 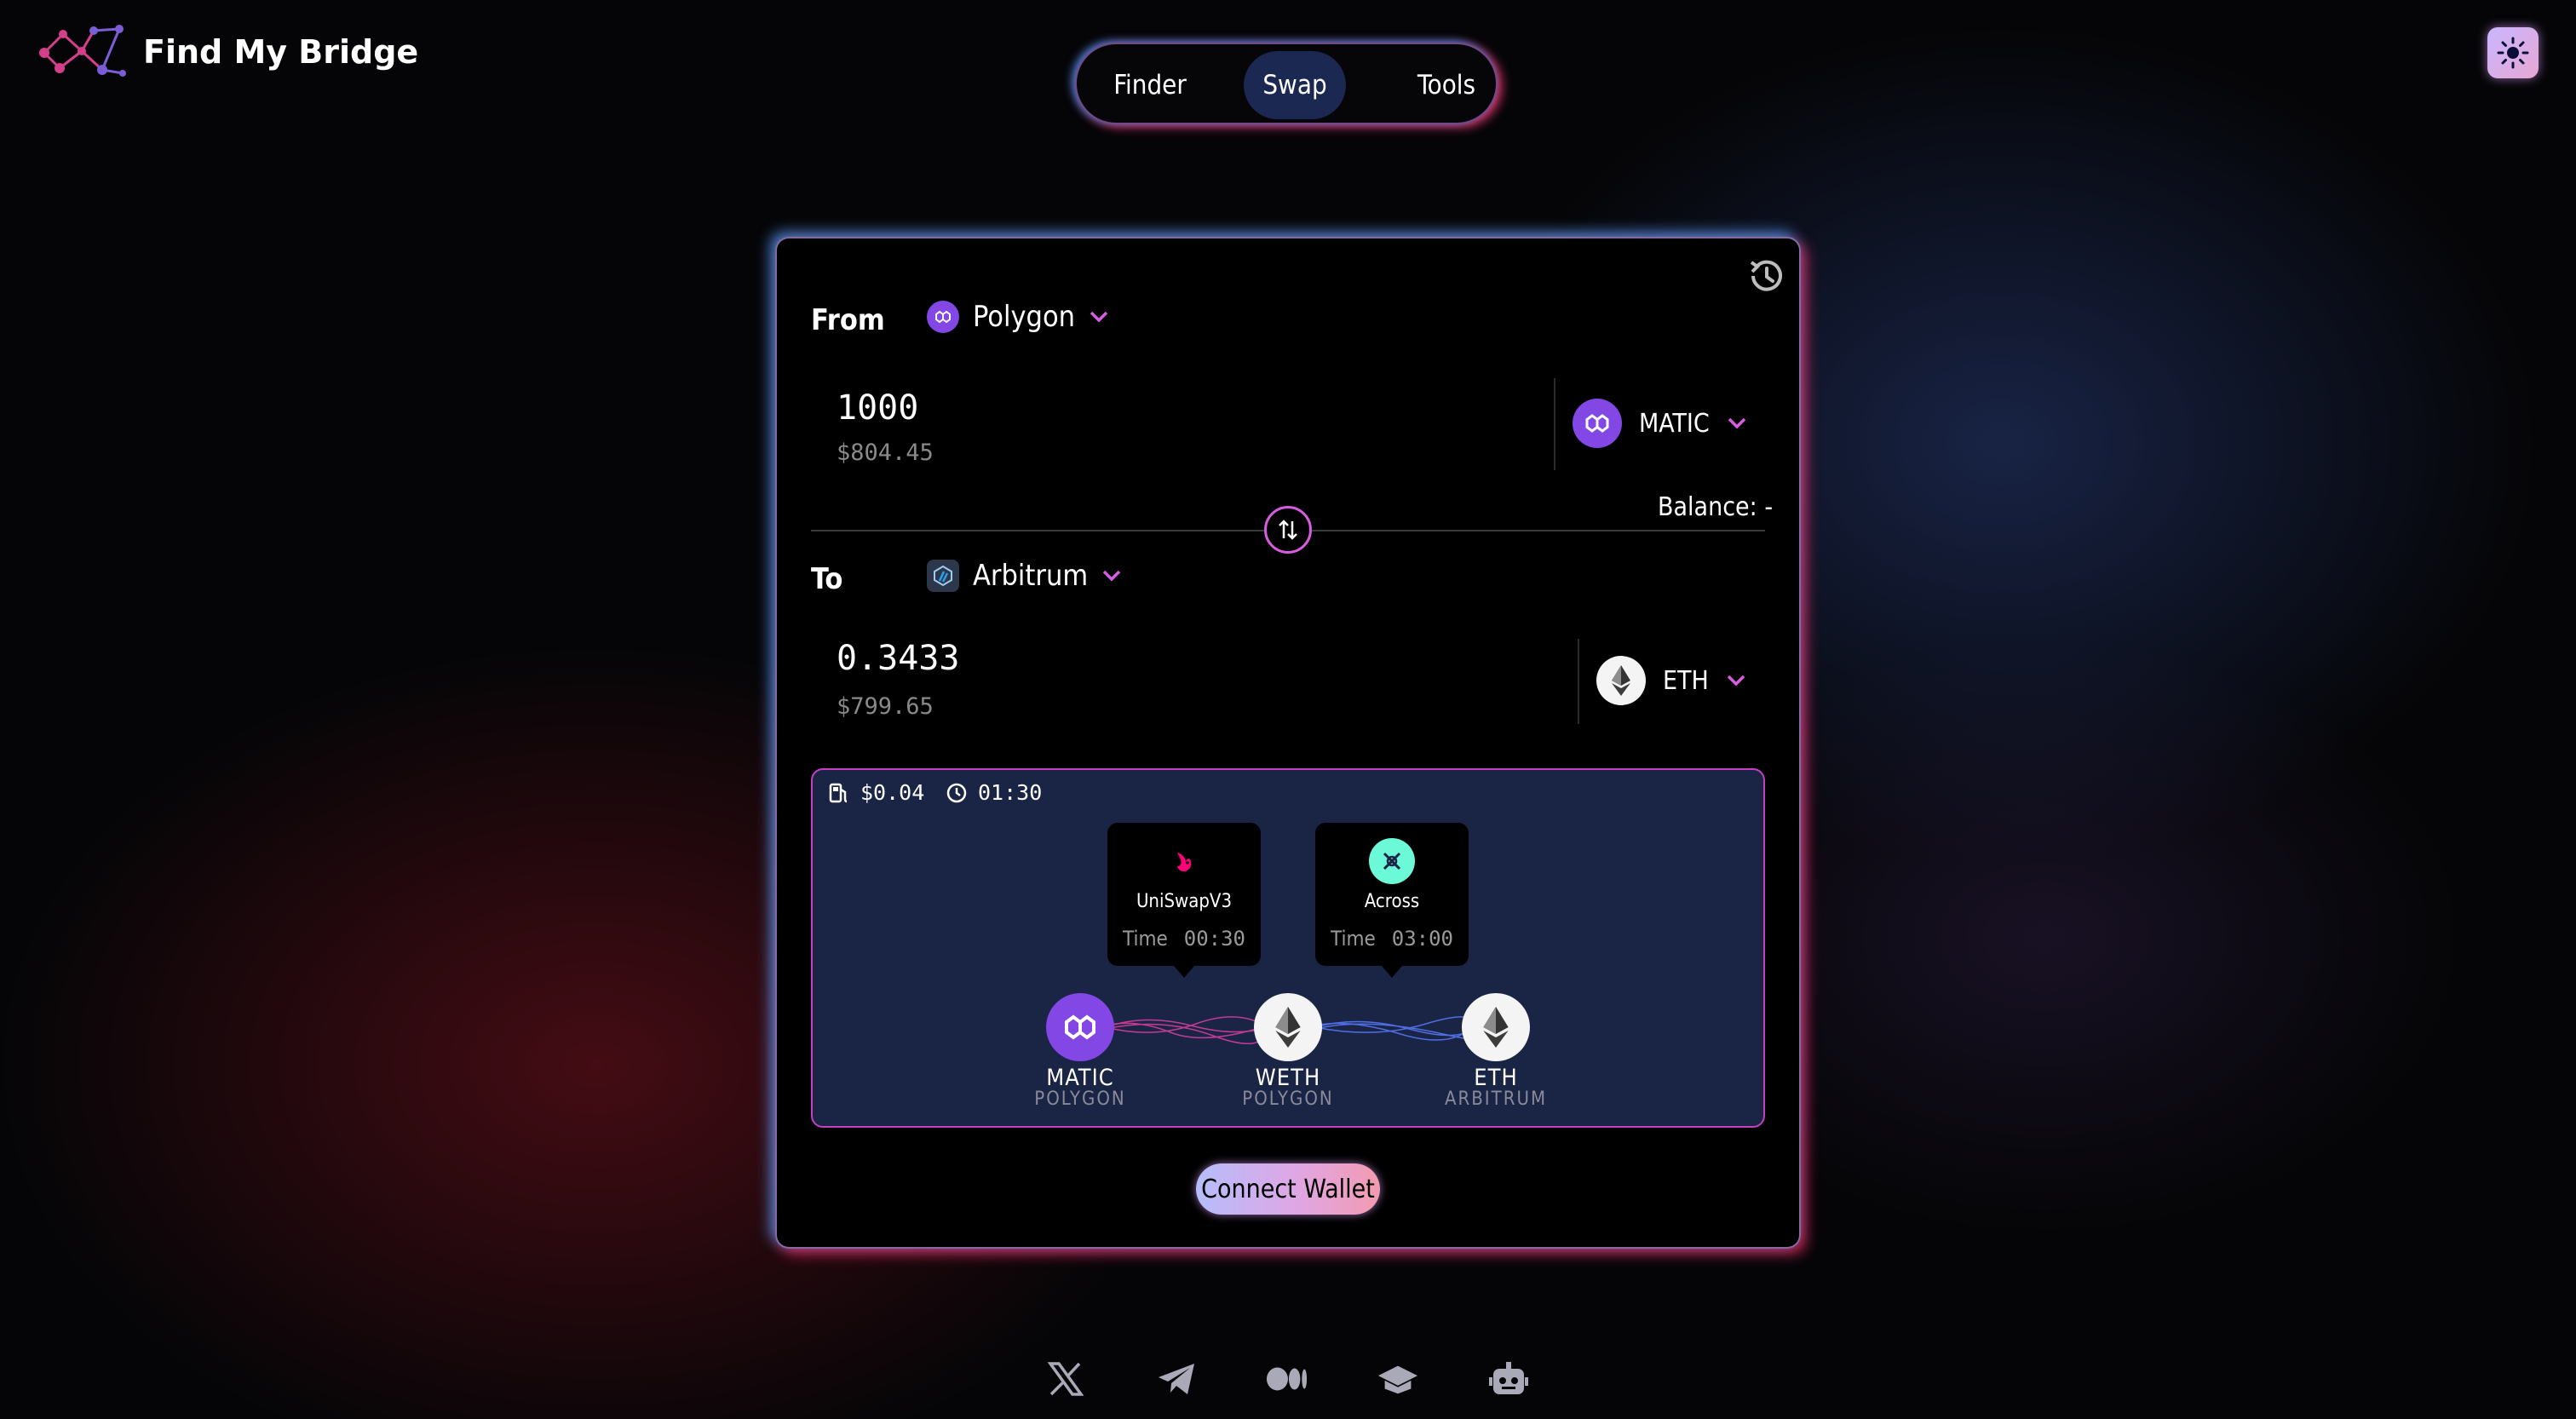 I want to click on to-usd-value: $799.65, so click(x=885, y=707).